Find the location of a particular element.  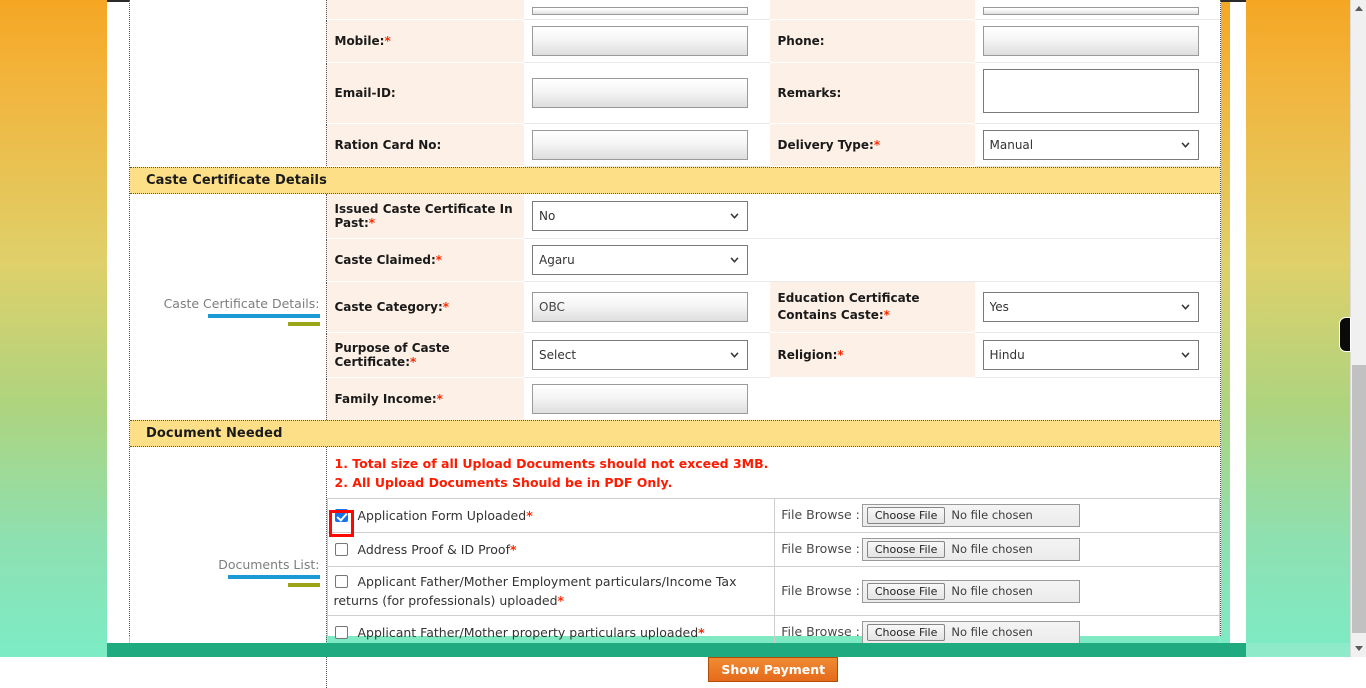

delivery-type-label: Delivery Type:* is located at coordinates (872, 145).